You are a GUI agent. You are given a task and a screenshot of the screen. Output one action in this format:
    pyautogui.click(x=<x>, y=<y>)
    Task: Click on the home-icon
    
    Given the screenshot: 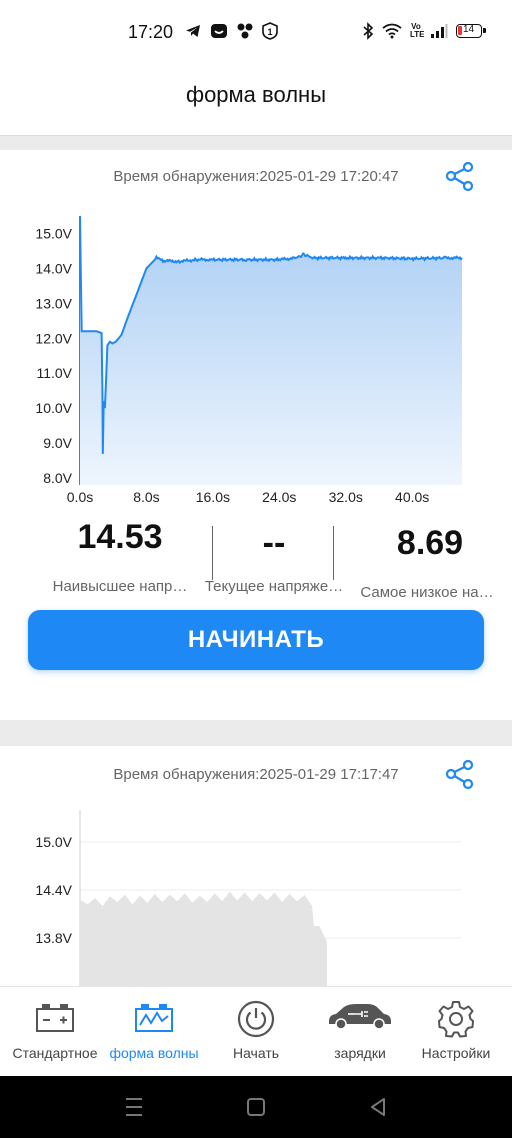 What is the action you would take?
    pyautogui.click(x=256, y=1107)
    